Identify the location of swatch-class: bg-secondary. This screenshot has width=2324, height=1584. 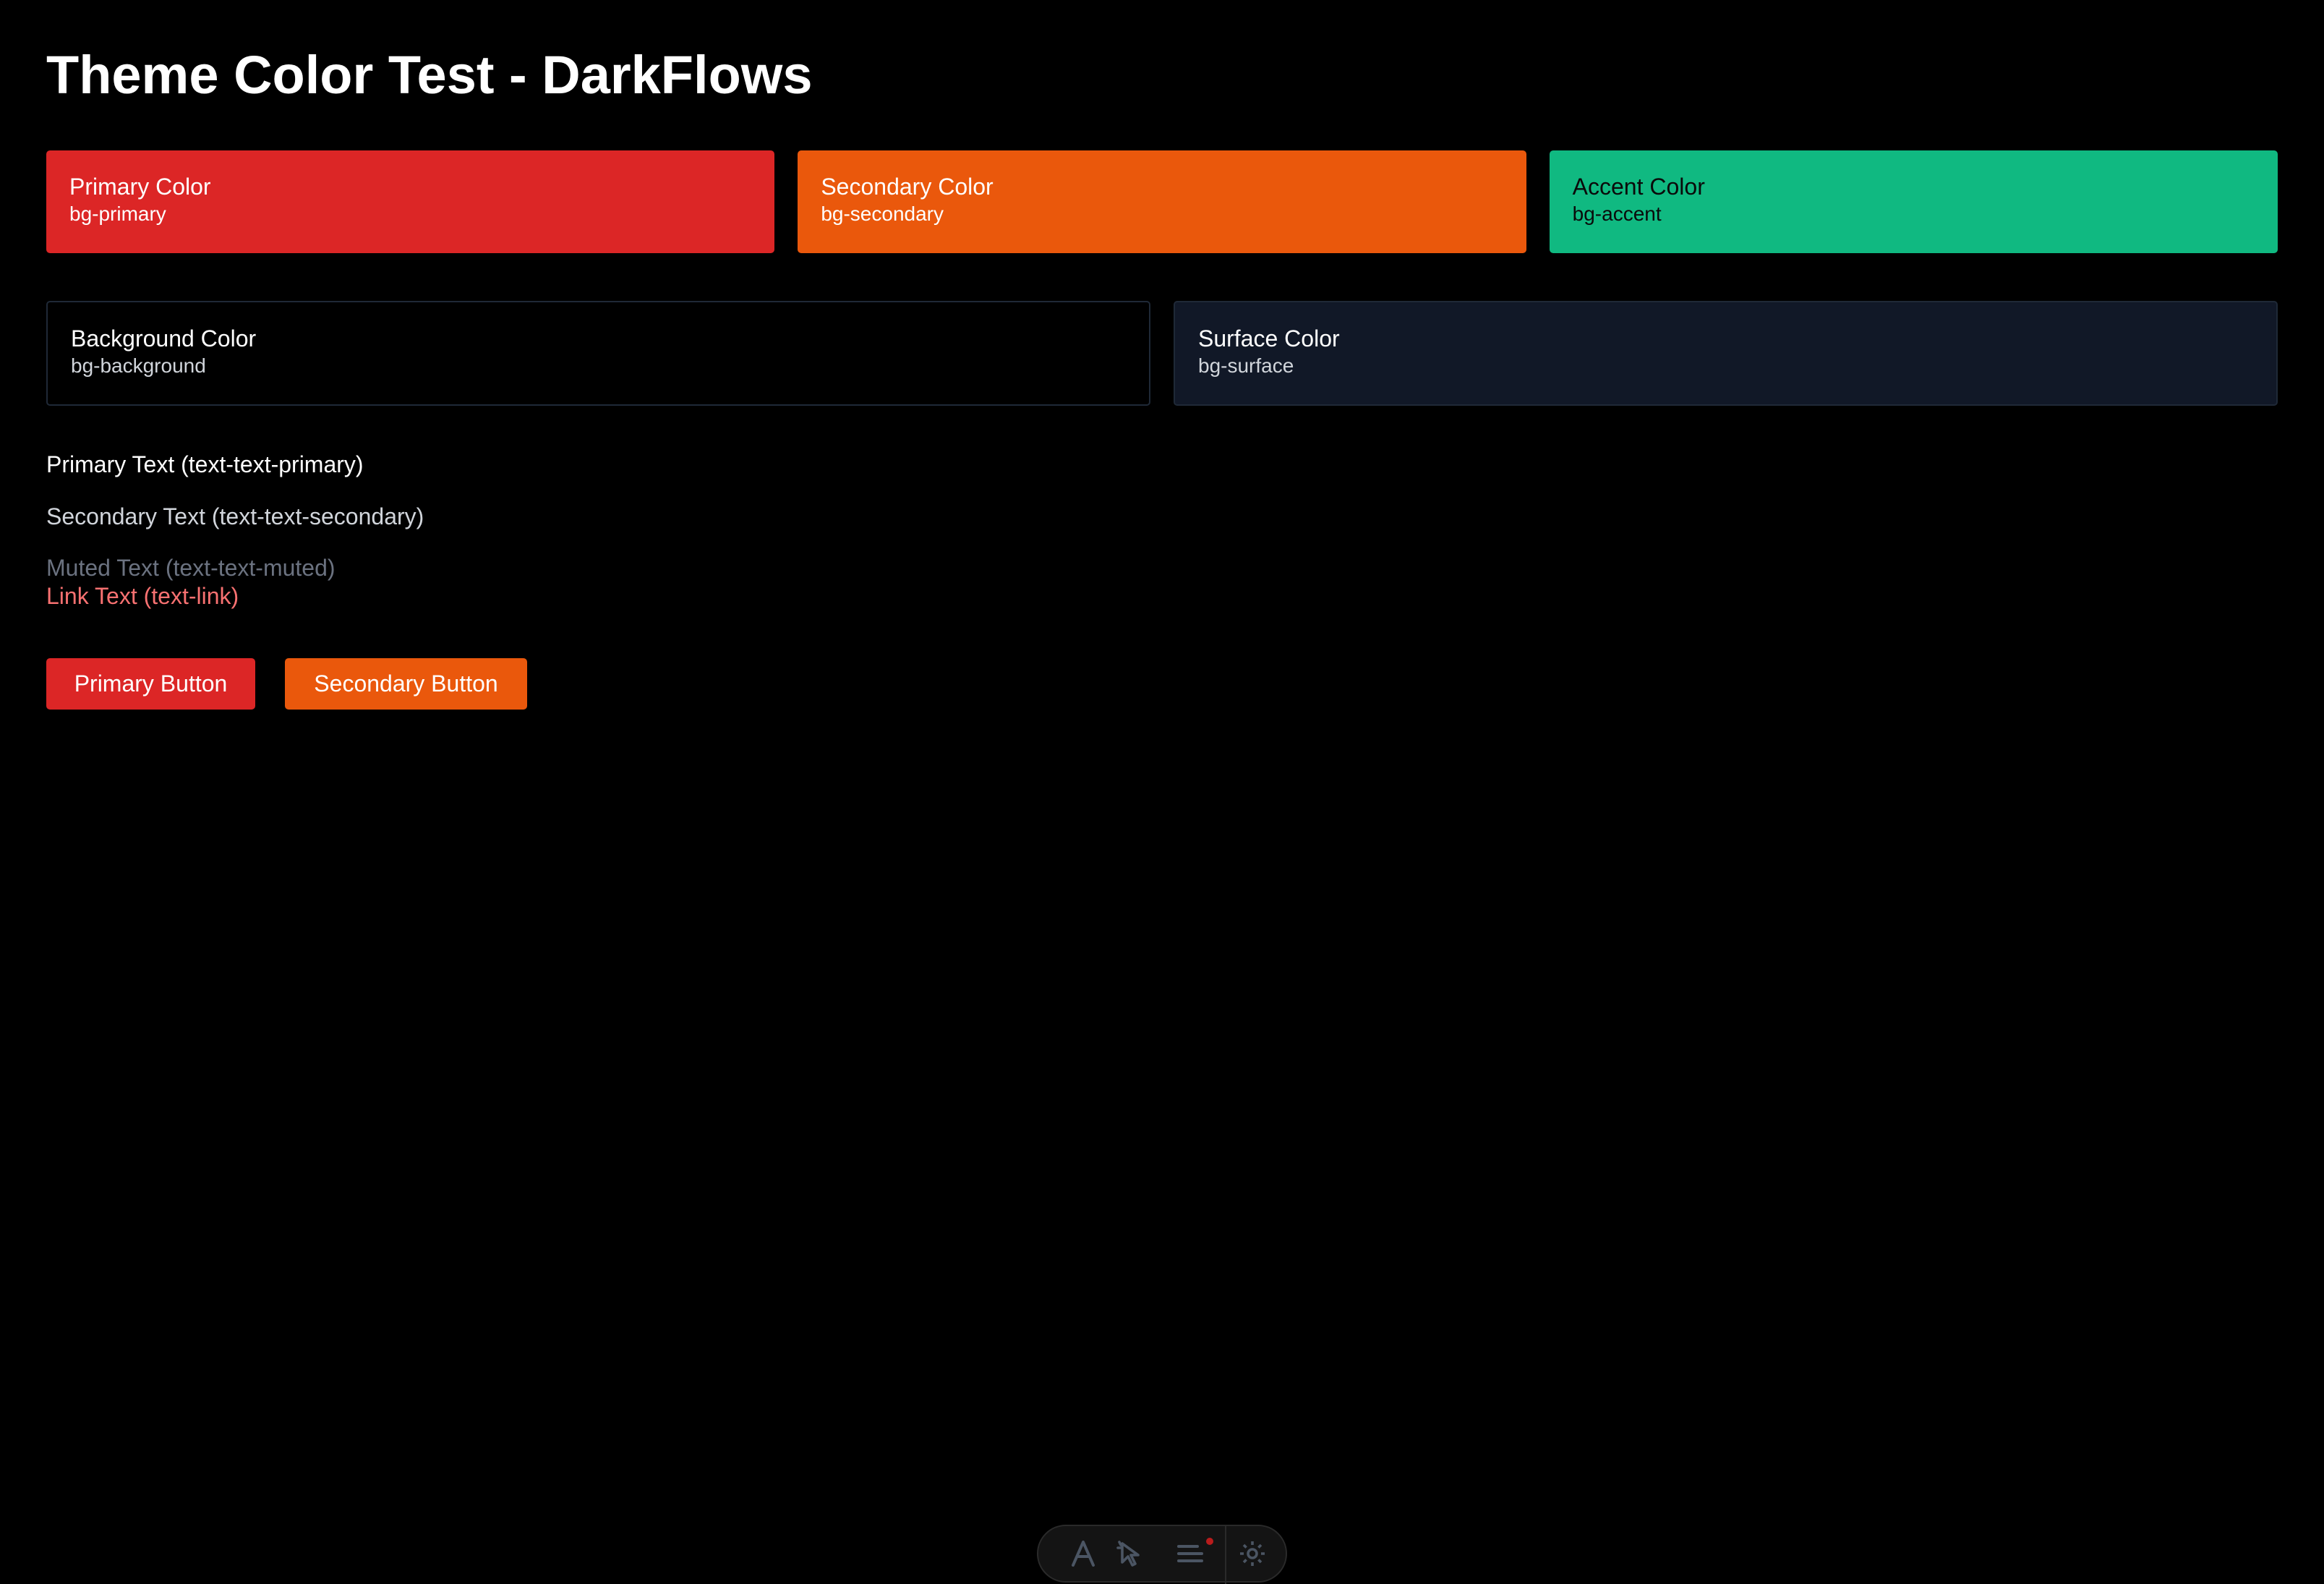
(882, 214).